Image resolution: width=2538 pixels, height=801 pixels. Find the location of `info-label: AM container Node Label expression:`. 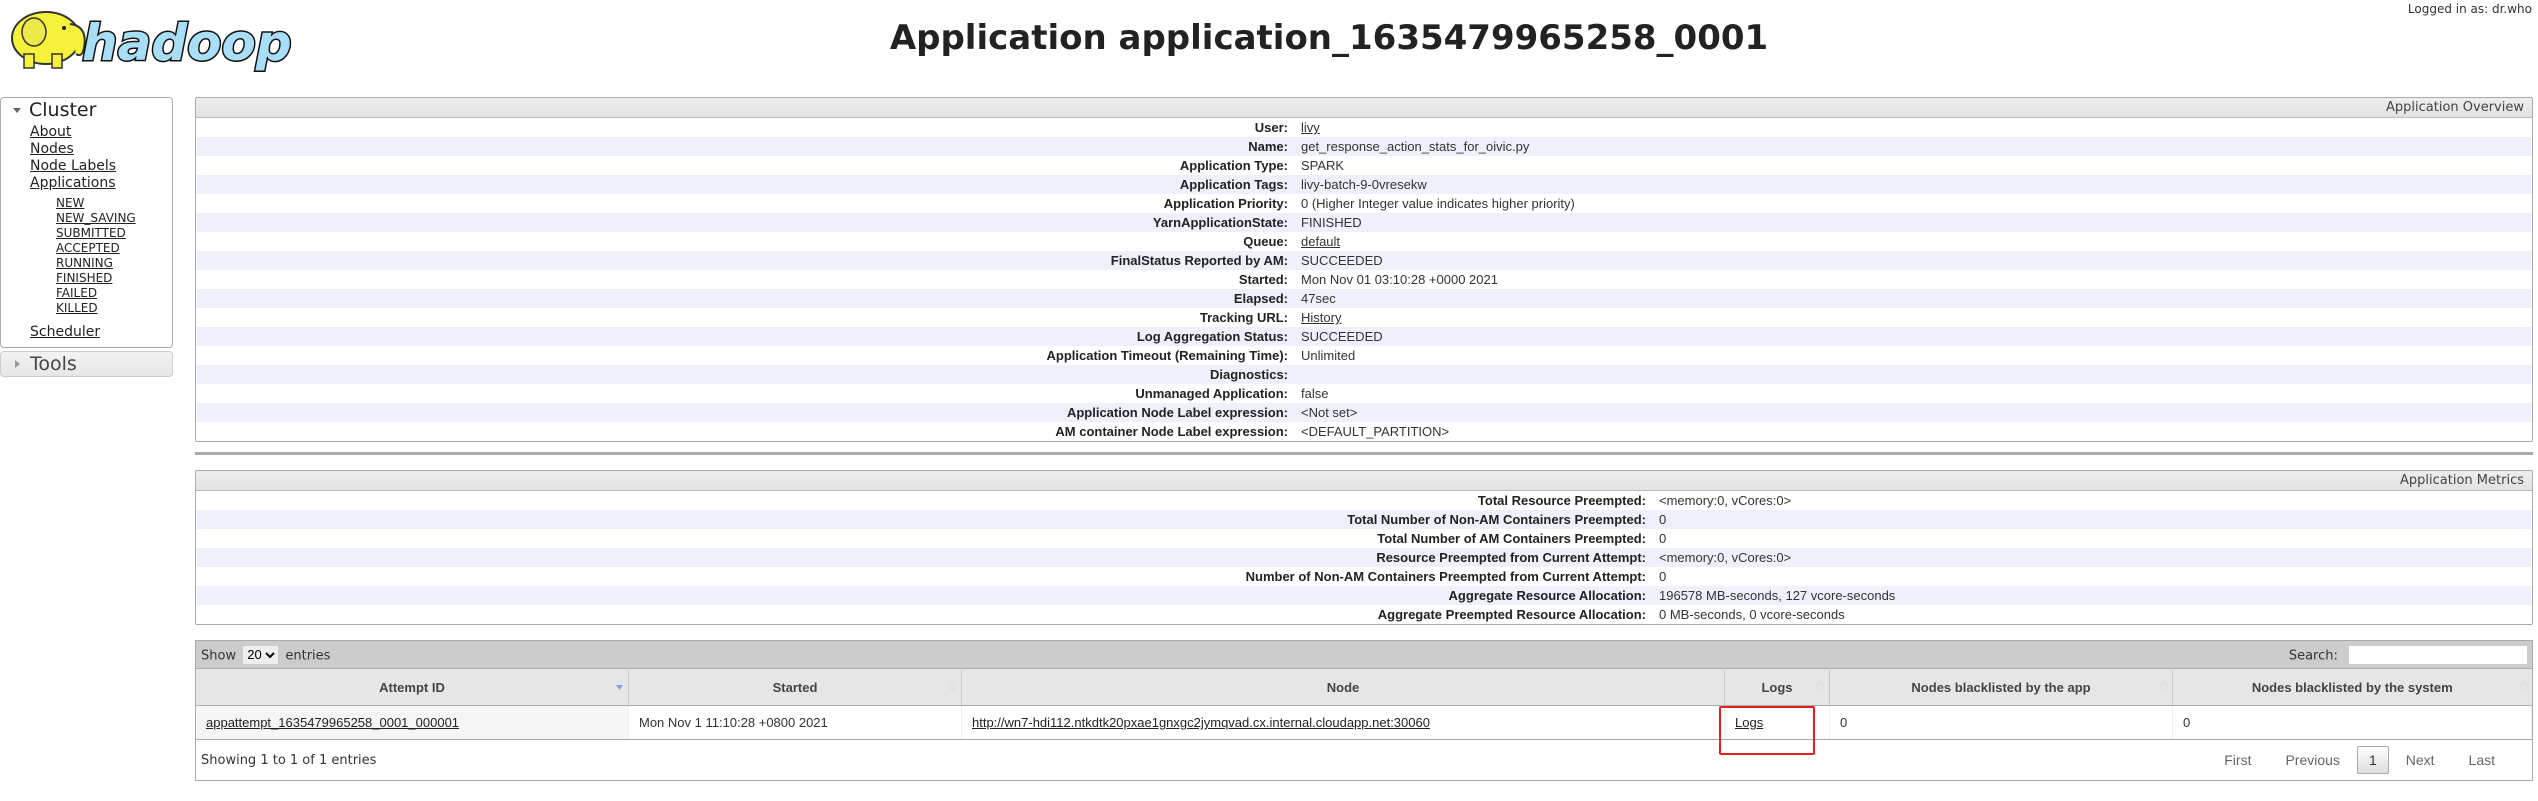

info-label: AM container Node Label expression: is located at coordinates (1171, 431).